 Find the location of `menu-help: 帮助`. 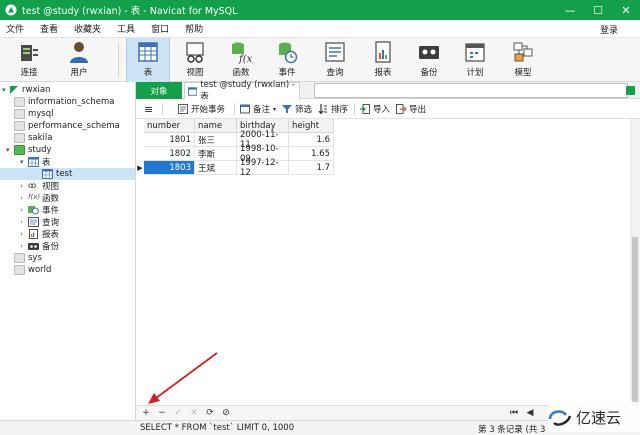

menu-help: 帮助 is located at coordinates (194, 28).